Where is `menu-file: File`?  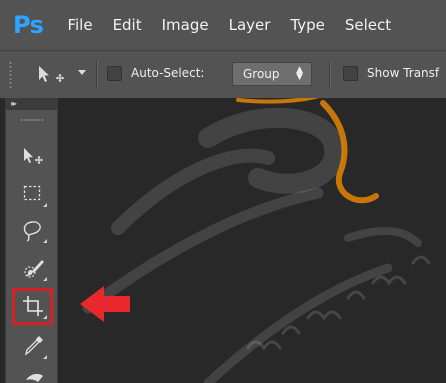
menu-file: File is located at coordinates (79, 25).